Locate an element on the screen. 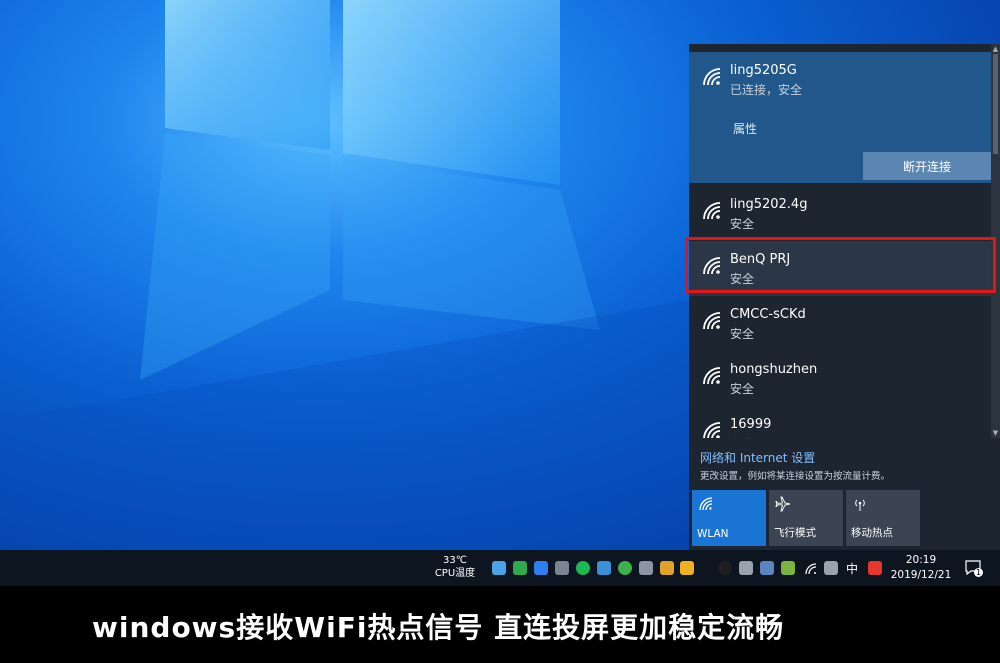 This screenshot has height=663, width=1000. sogou-input-icon is located at coordinates (875, 568).